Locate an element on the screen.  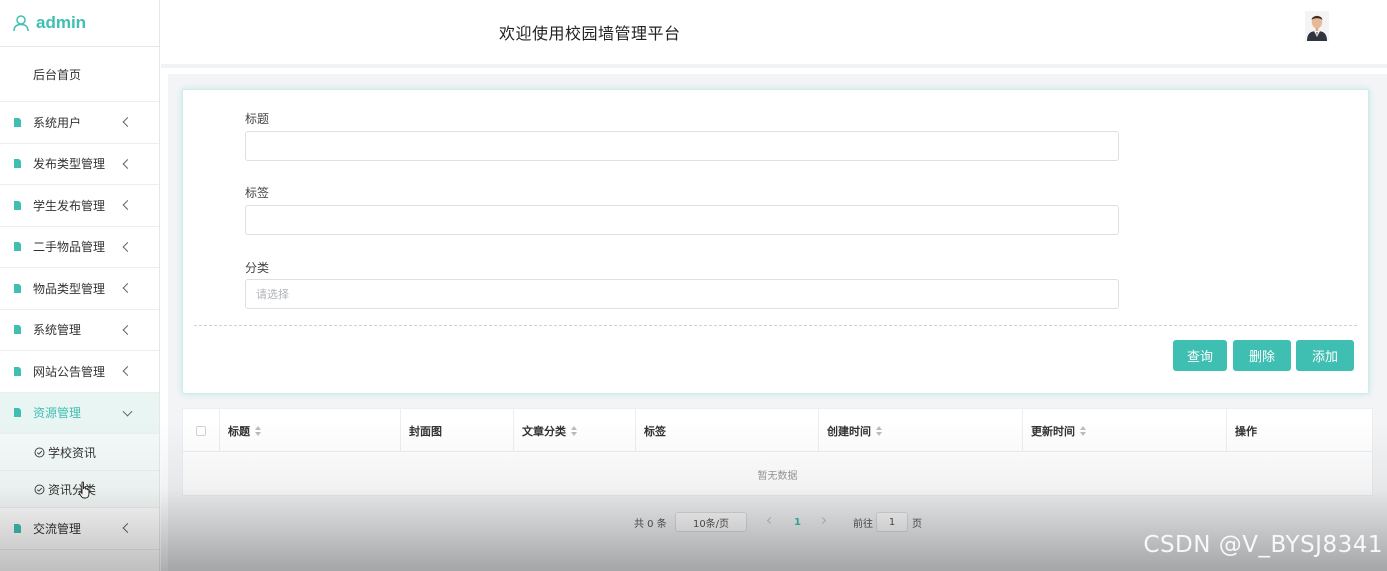
goto-page-input: 1 is located at coordinates (892, 522).